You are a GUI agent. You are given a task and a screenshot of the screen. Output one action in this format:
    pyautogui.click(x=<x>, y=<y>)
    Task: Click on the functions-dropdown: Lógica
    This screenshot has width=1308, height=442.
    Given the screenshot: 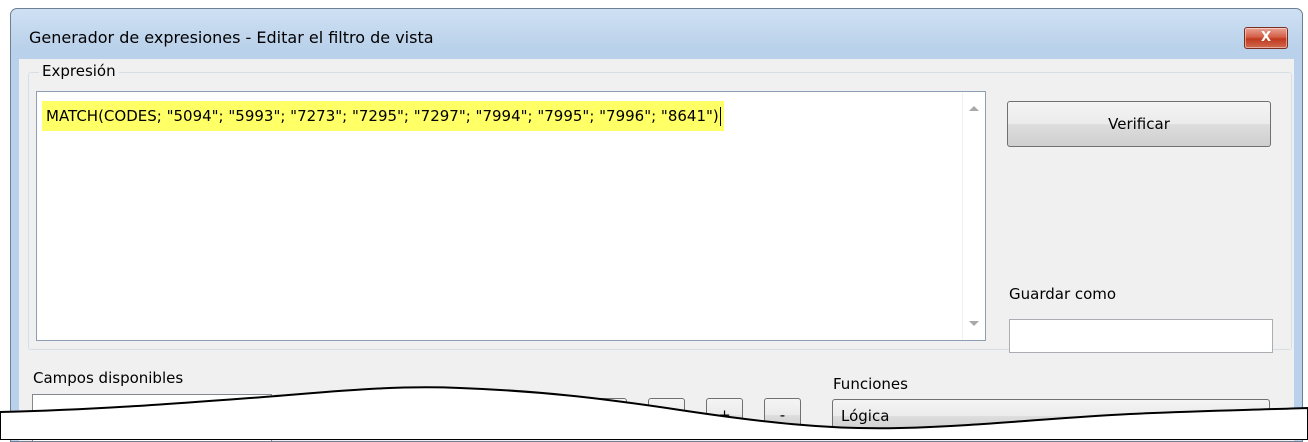 What is the action you would take?
    pyautogui.click(x=1051, y=416)
    